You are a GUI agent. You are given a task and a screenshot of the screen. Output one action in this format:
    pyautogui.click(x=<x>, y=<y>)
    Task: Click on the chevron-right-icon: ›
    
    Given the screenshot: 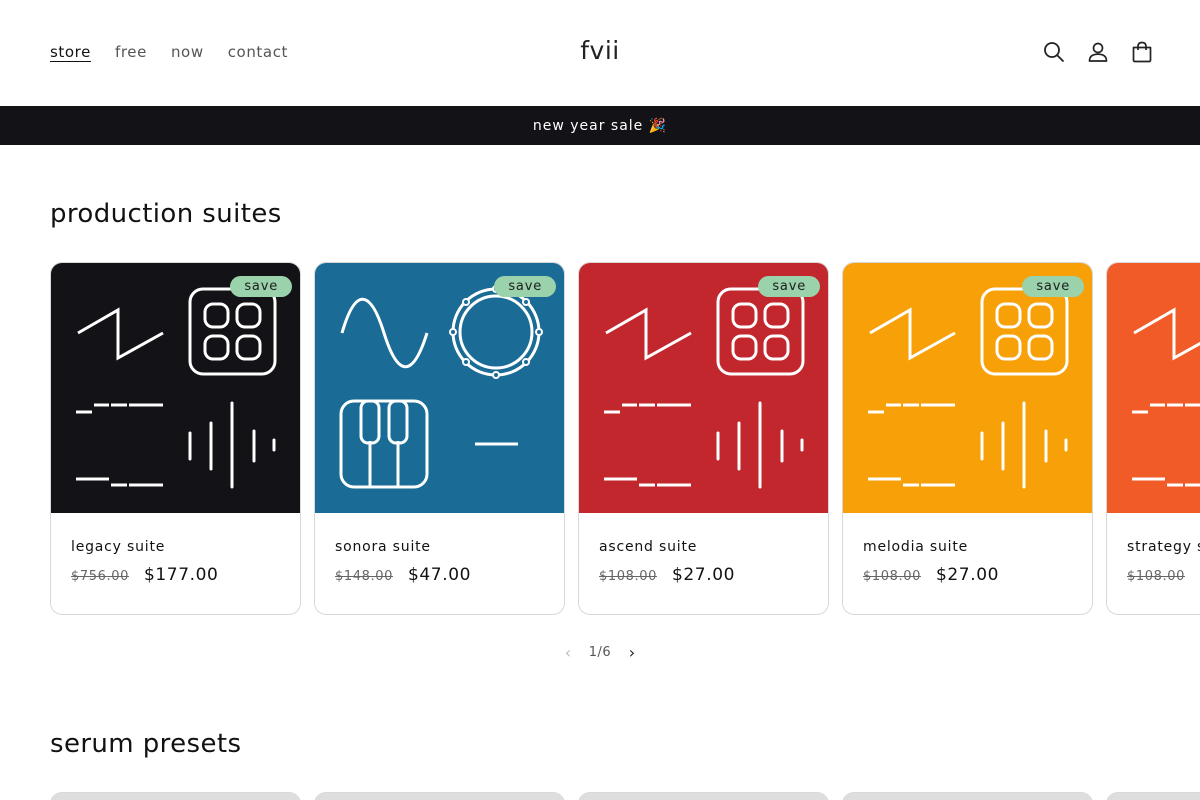 What is the action you would take?
    pyautogui.click(x=632, y=652)
    